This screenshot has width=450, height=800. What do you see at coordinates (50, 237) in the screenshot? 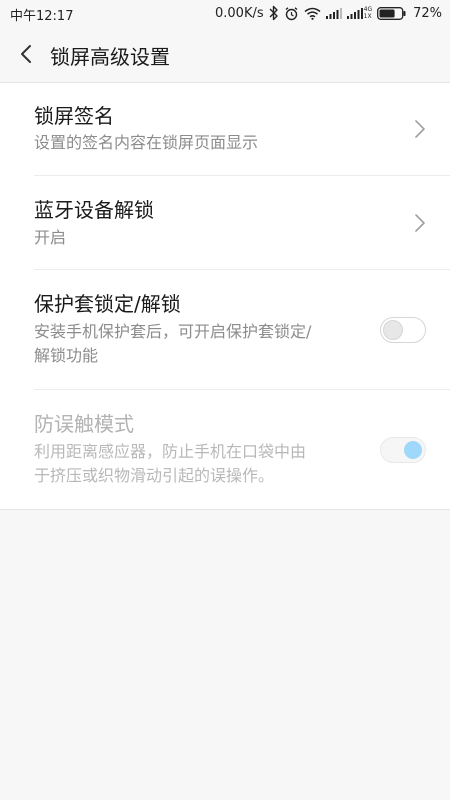
I see `setting-desc: 开启` at bounding box center [50, 237].